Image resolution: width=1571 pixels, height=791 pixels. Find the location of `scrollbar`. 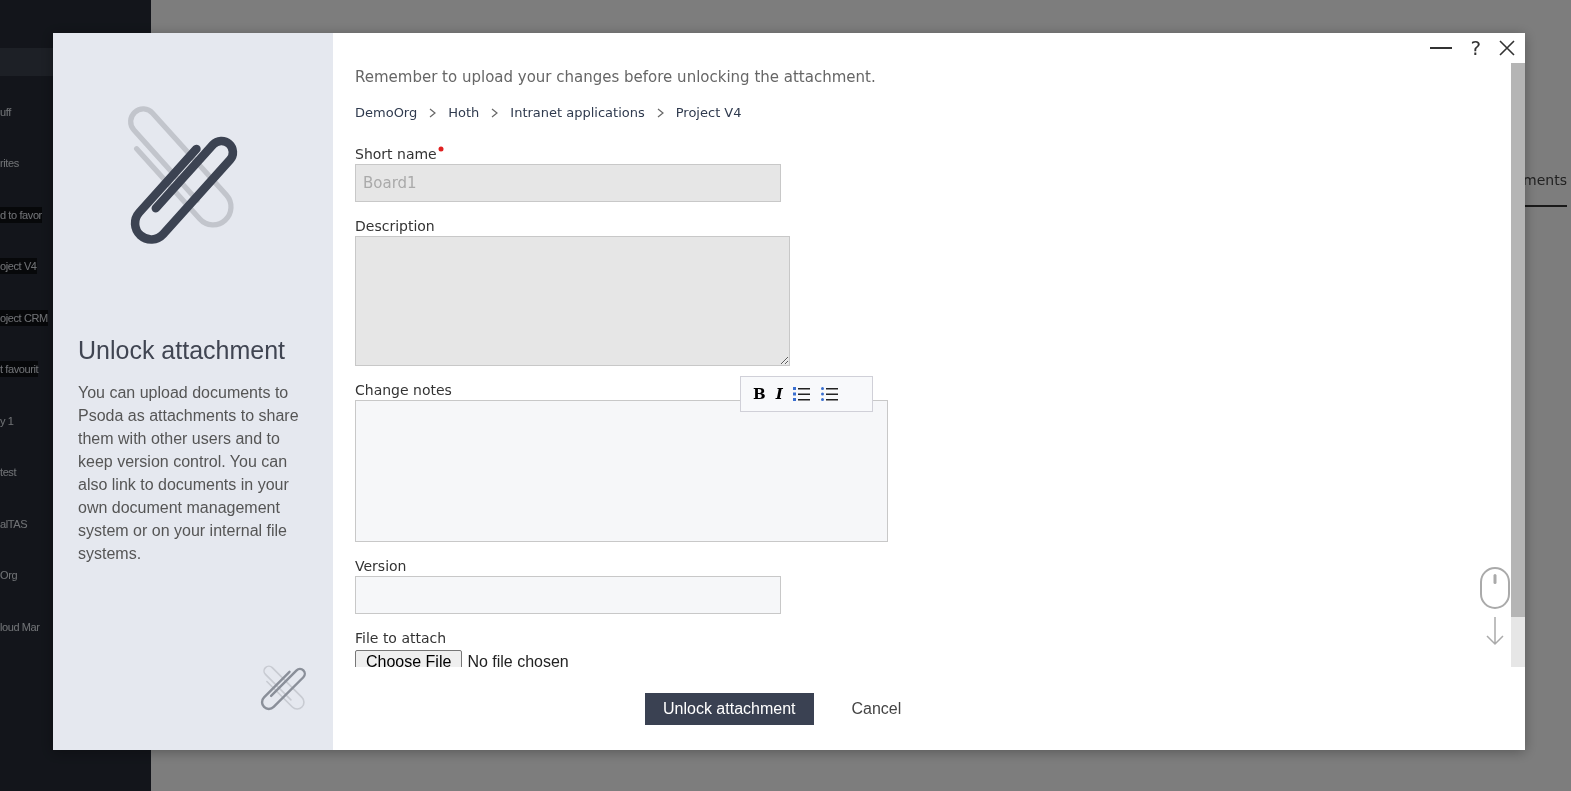

scrollbar is located at coordinates (1518, 365).